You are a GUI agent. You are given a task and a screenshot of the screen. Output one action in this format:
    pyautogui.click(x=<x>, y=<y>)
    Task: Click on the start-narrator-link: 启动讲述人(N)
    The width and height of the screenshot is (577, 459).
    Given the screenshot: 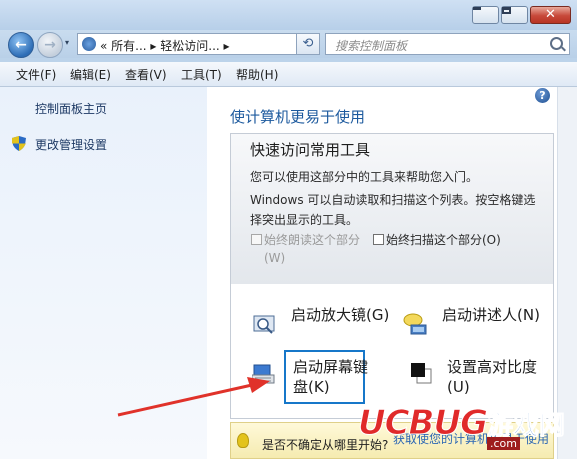 What is the action you would take?
    pyautogui.click(x=492, y=315)
    